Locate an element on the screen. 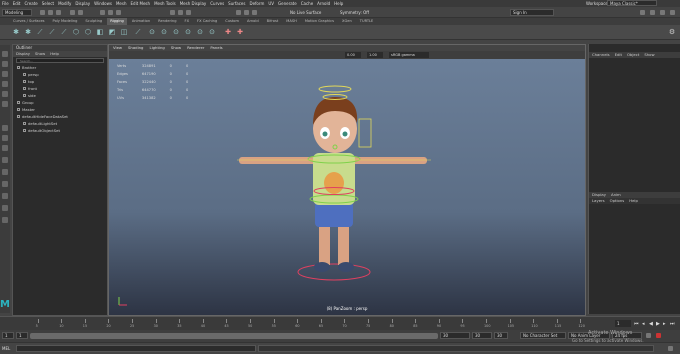 The height and width of the screenshot is (354, 680). outliner-menu-help: Help is located at coordinates (54, 54).